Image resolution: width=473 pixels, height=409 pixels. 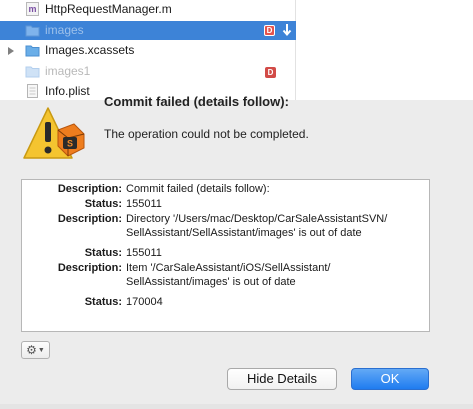 I want to click on detail-value: 170004, so click(x=144, y=302).